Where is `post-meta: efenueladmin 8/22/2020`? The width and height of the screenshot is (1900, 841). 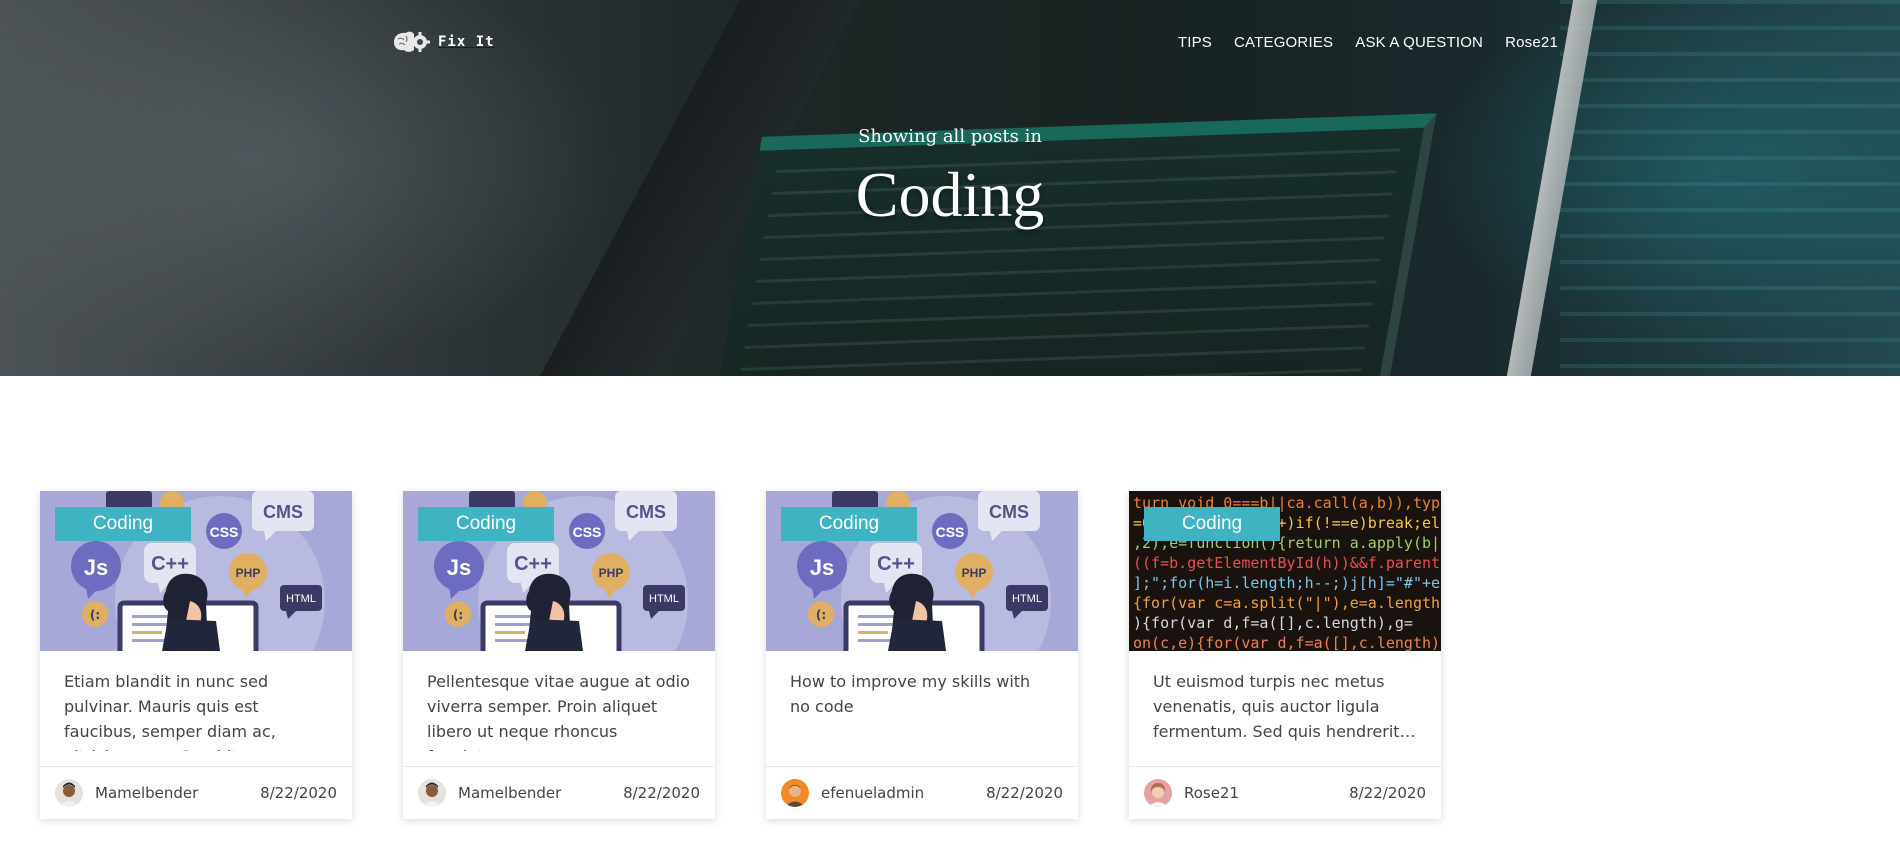 post-meta: efenueladmin 8/22/2020 is located at coordinates (922, 792).